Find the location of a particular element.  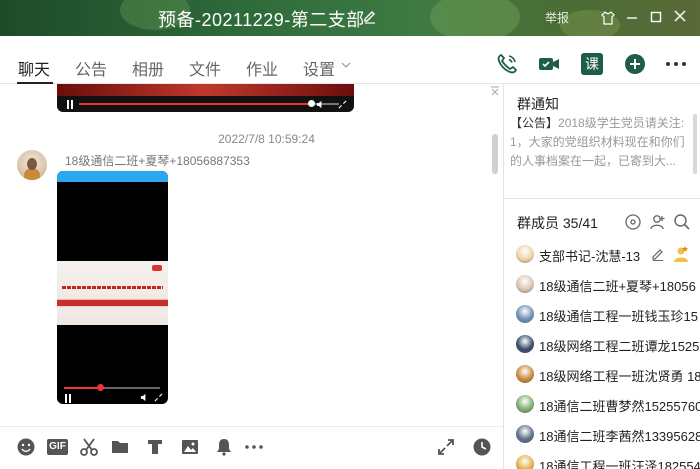

add-icon is located at coordinates (635, 64).